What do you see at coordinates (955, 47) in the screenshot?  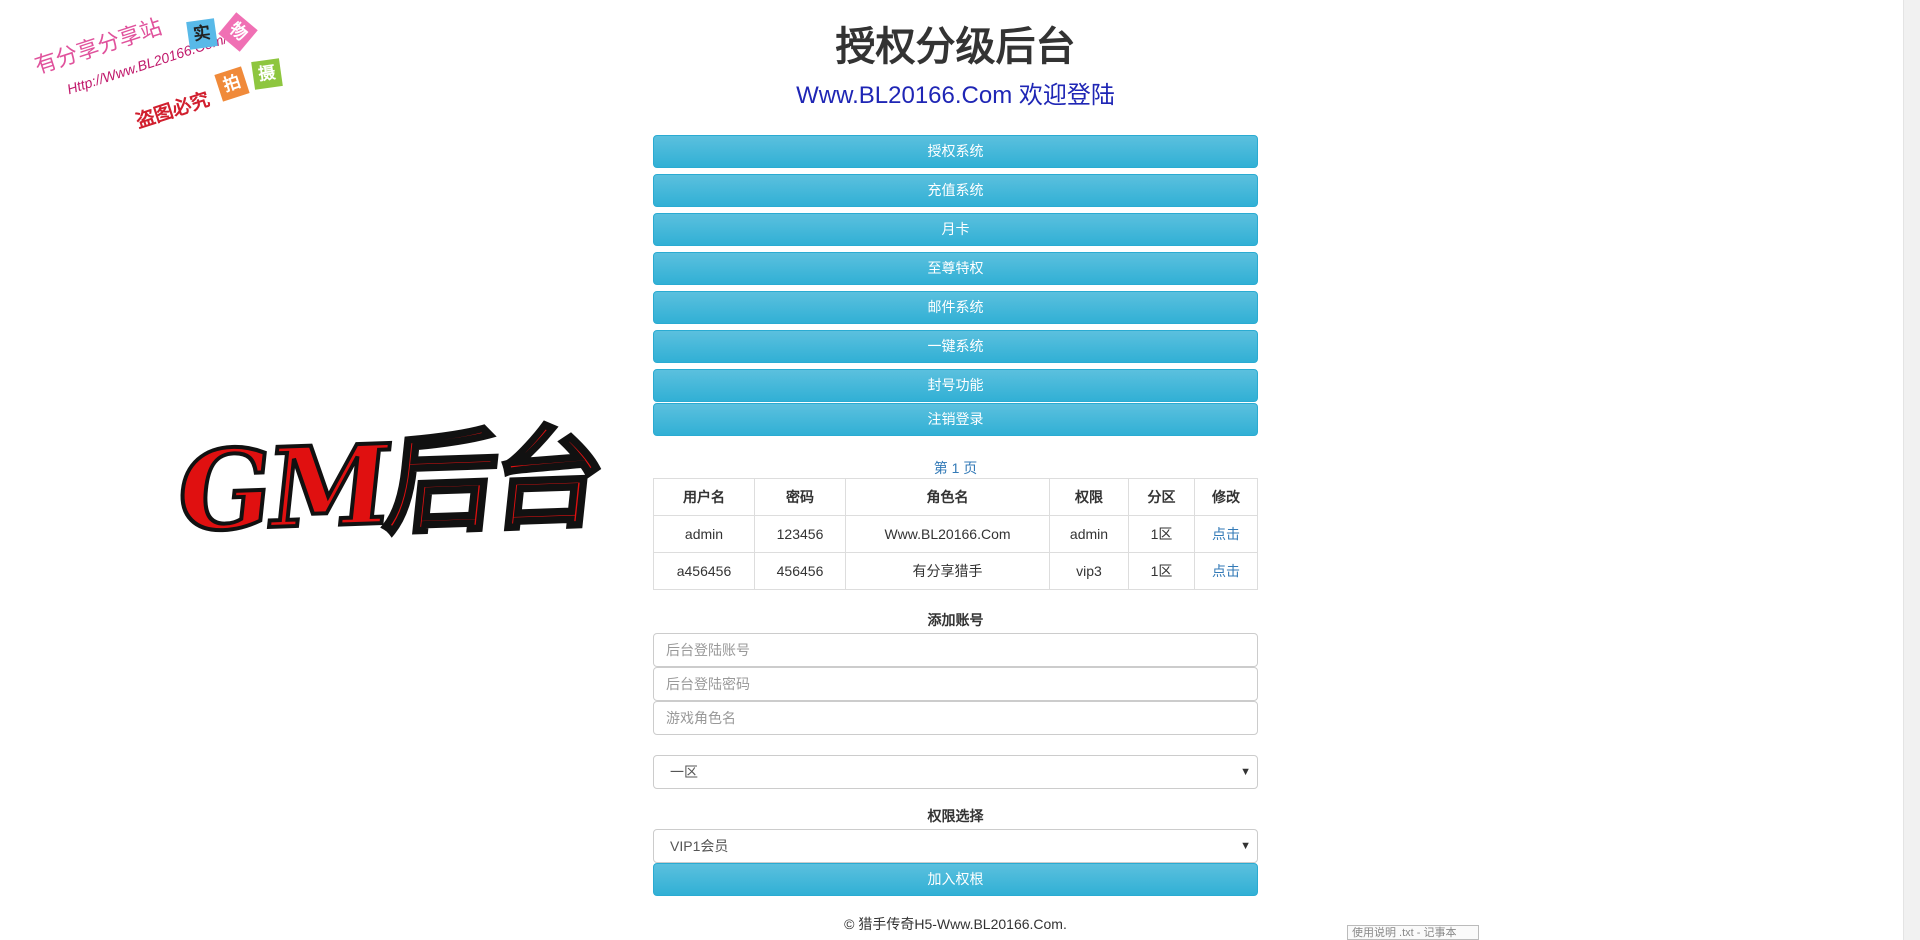 I see `page-title: 授权分级后台` at bounding box center [955, 47].